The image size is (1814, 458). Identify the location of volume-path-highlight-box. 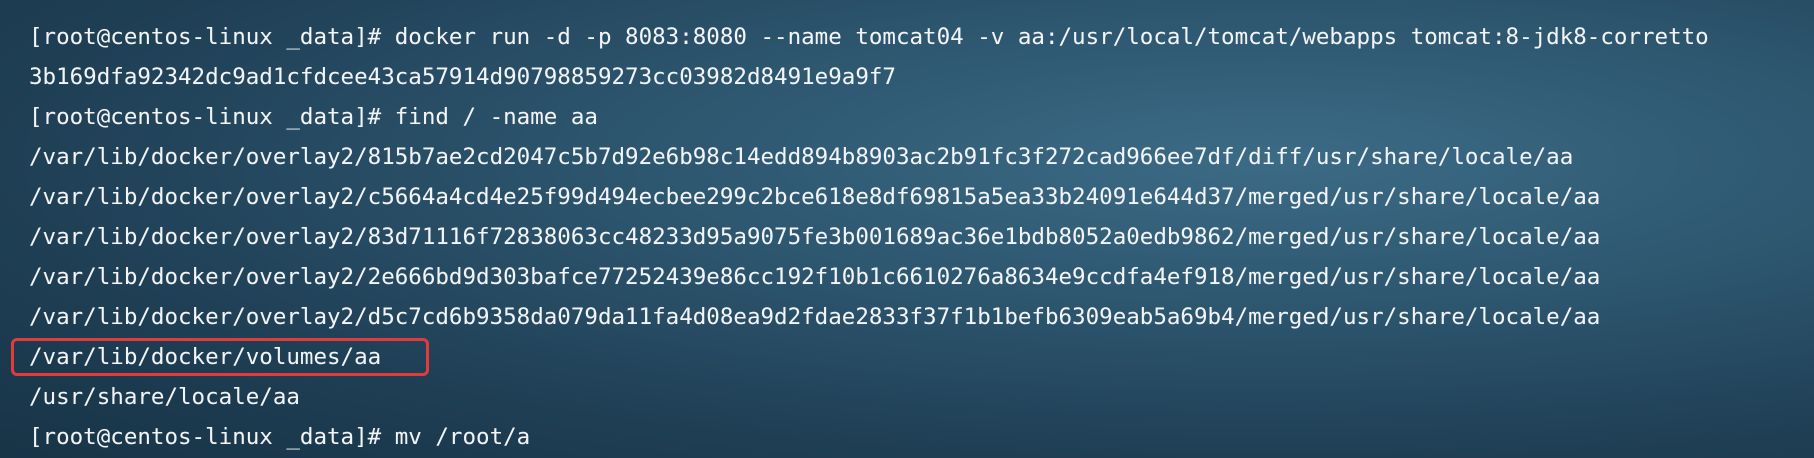
(220, 357).